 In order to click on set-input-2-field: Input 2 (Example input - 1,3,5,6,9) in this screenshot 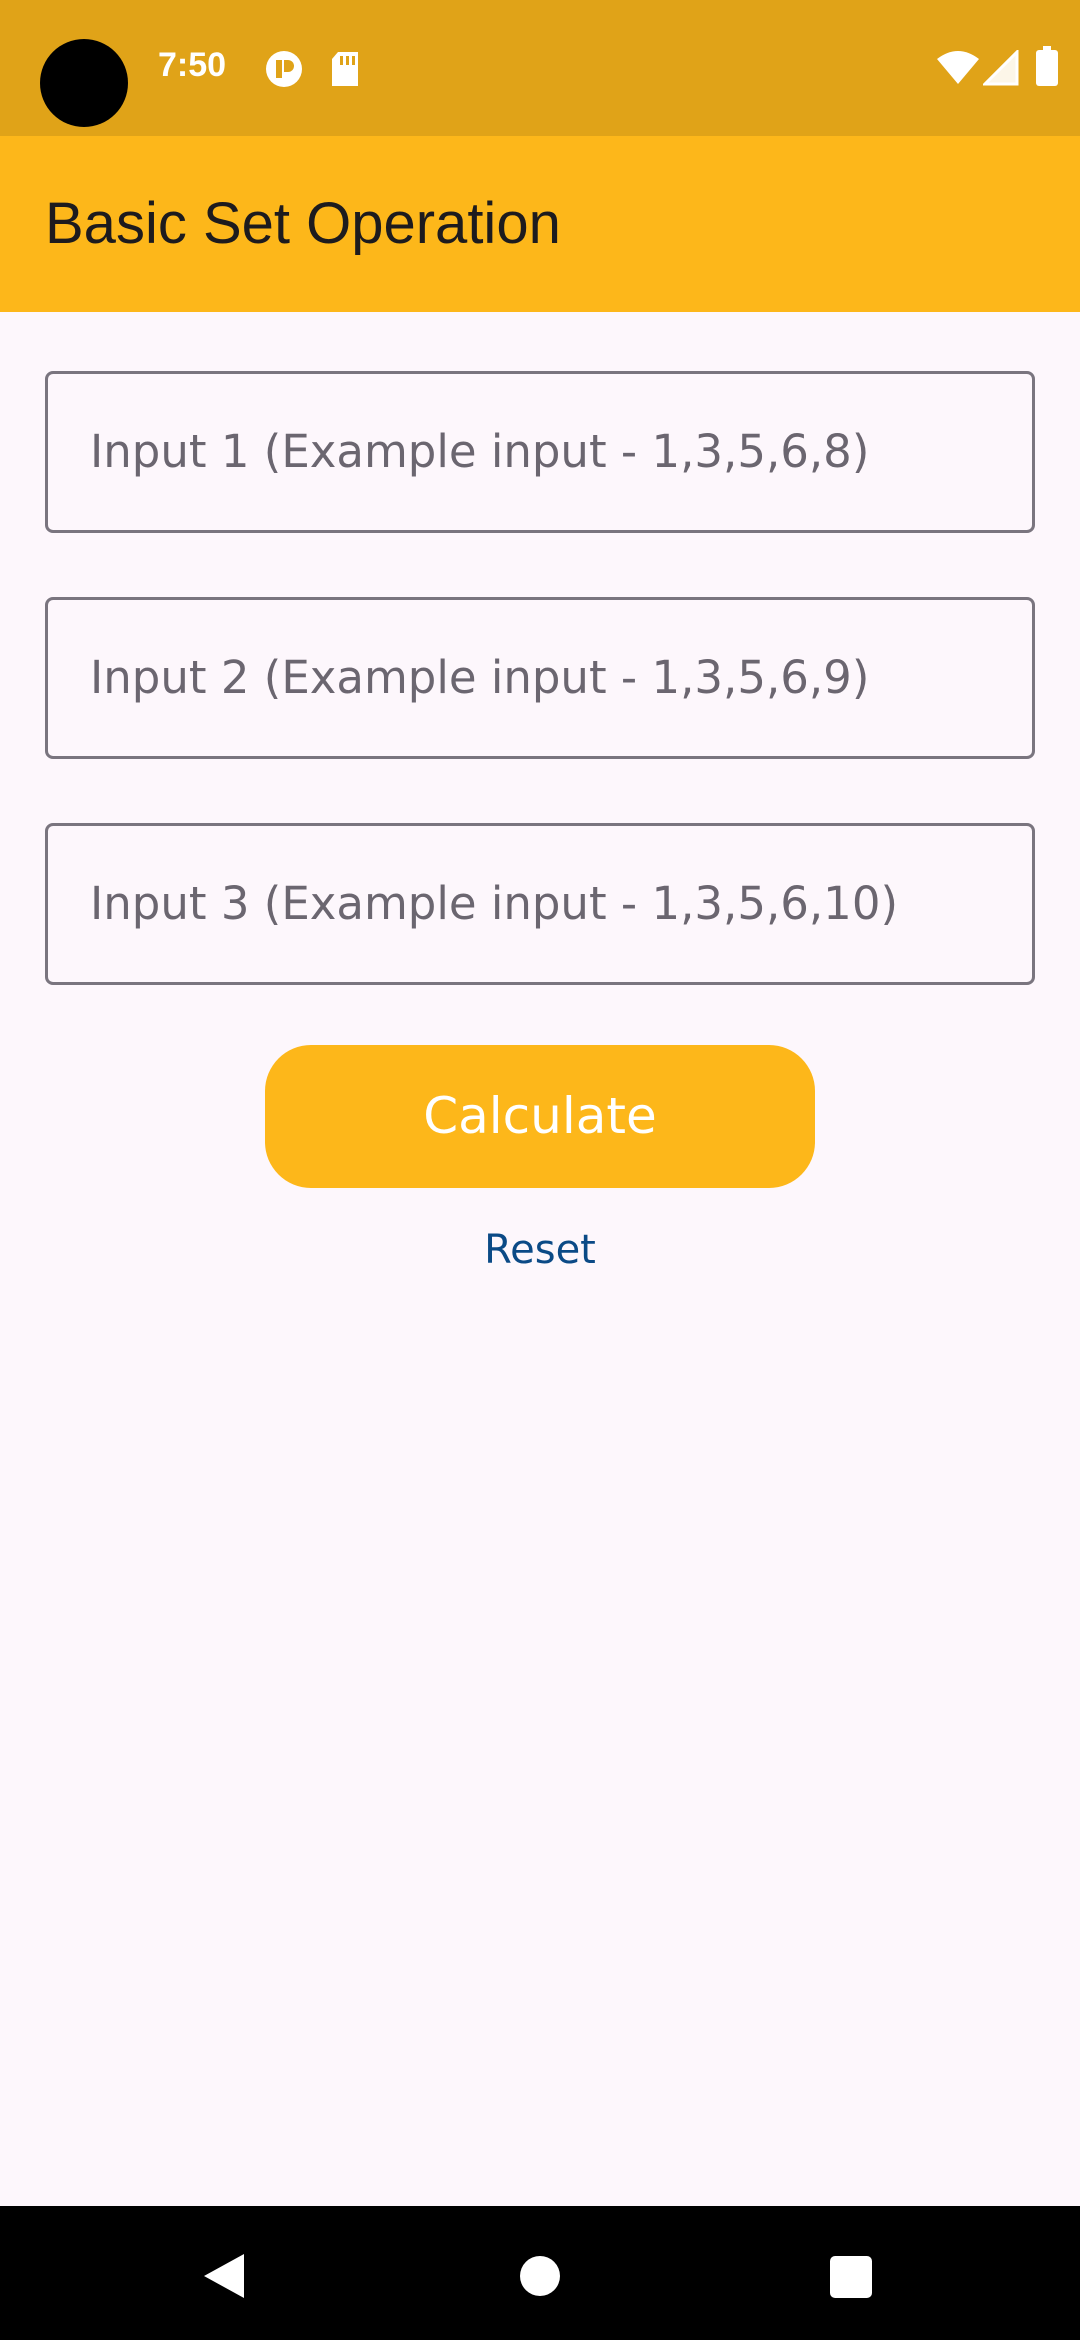, I will do `click(540, 678)`.